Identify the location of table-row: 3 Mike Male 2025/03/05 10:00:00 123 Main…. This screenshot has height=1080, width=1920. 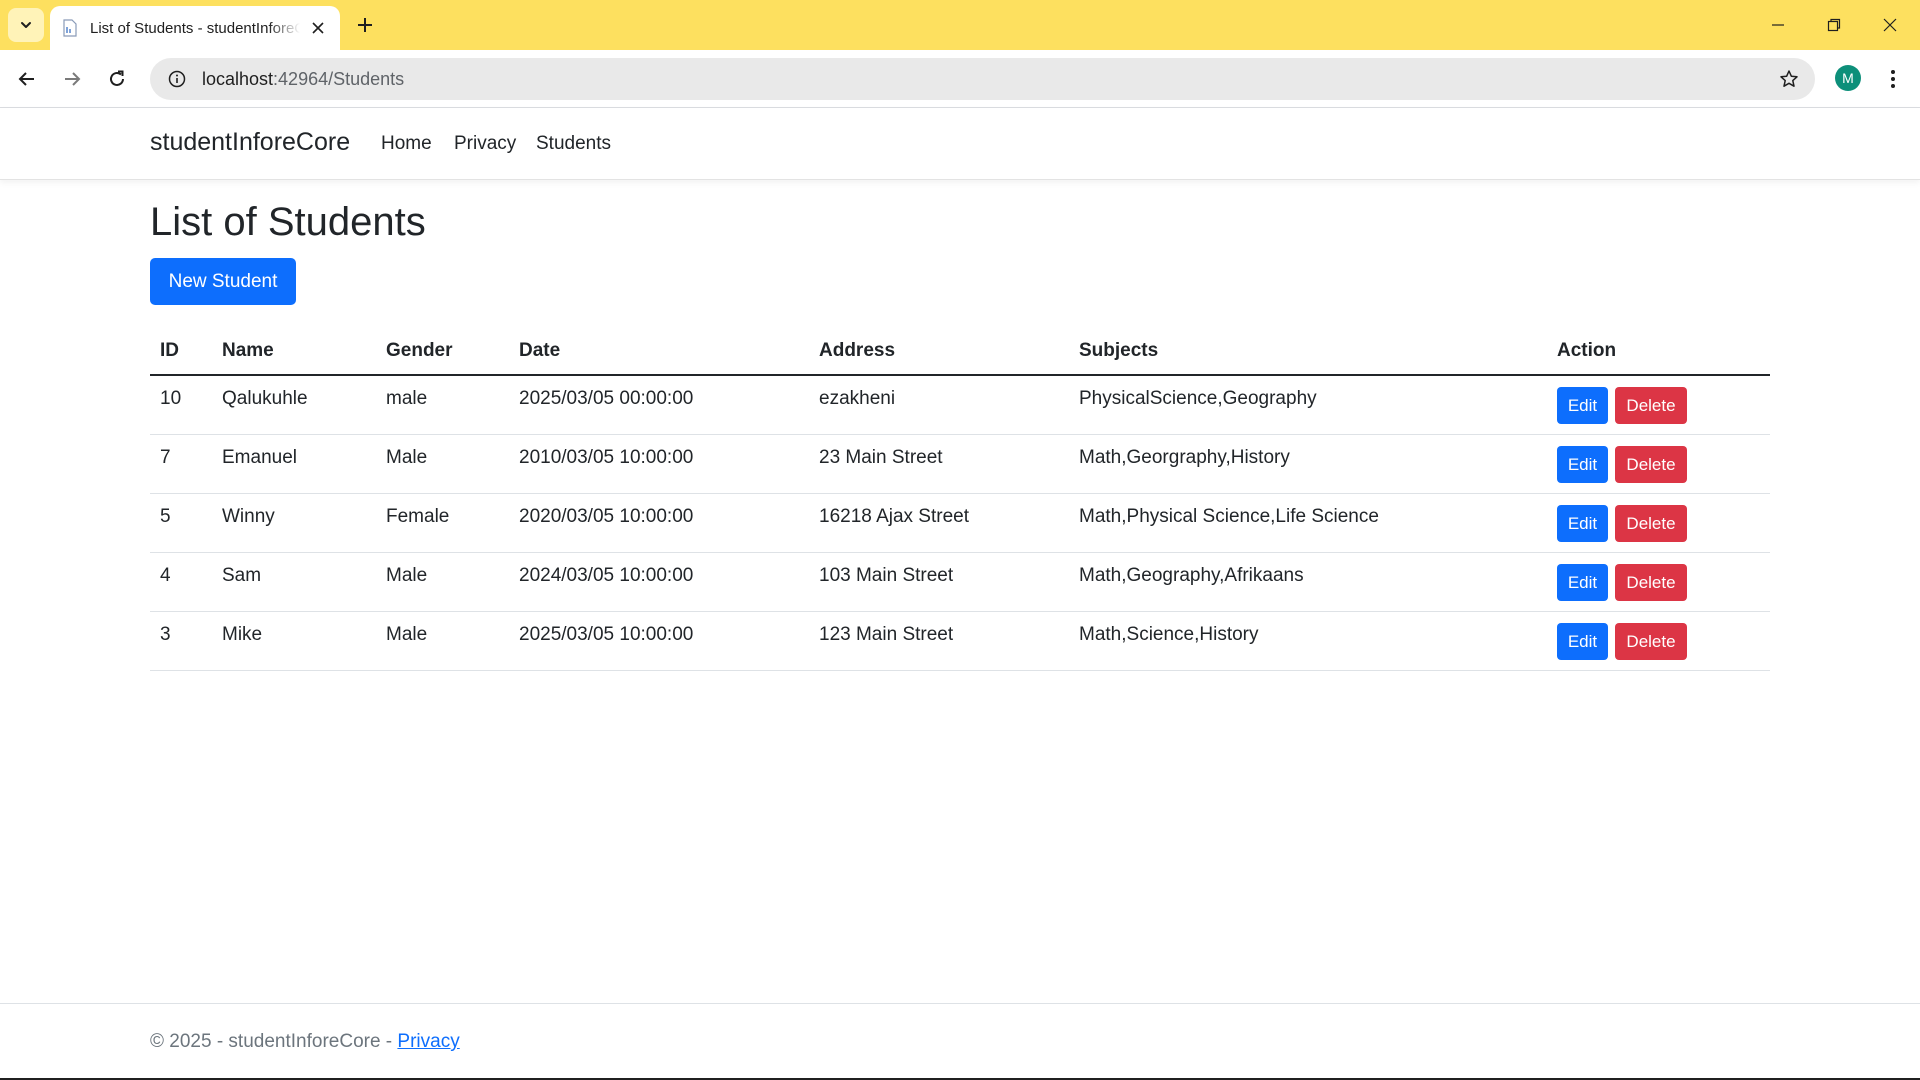
(960, 641).